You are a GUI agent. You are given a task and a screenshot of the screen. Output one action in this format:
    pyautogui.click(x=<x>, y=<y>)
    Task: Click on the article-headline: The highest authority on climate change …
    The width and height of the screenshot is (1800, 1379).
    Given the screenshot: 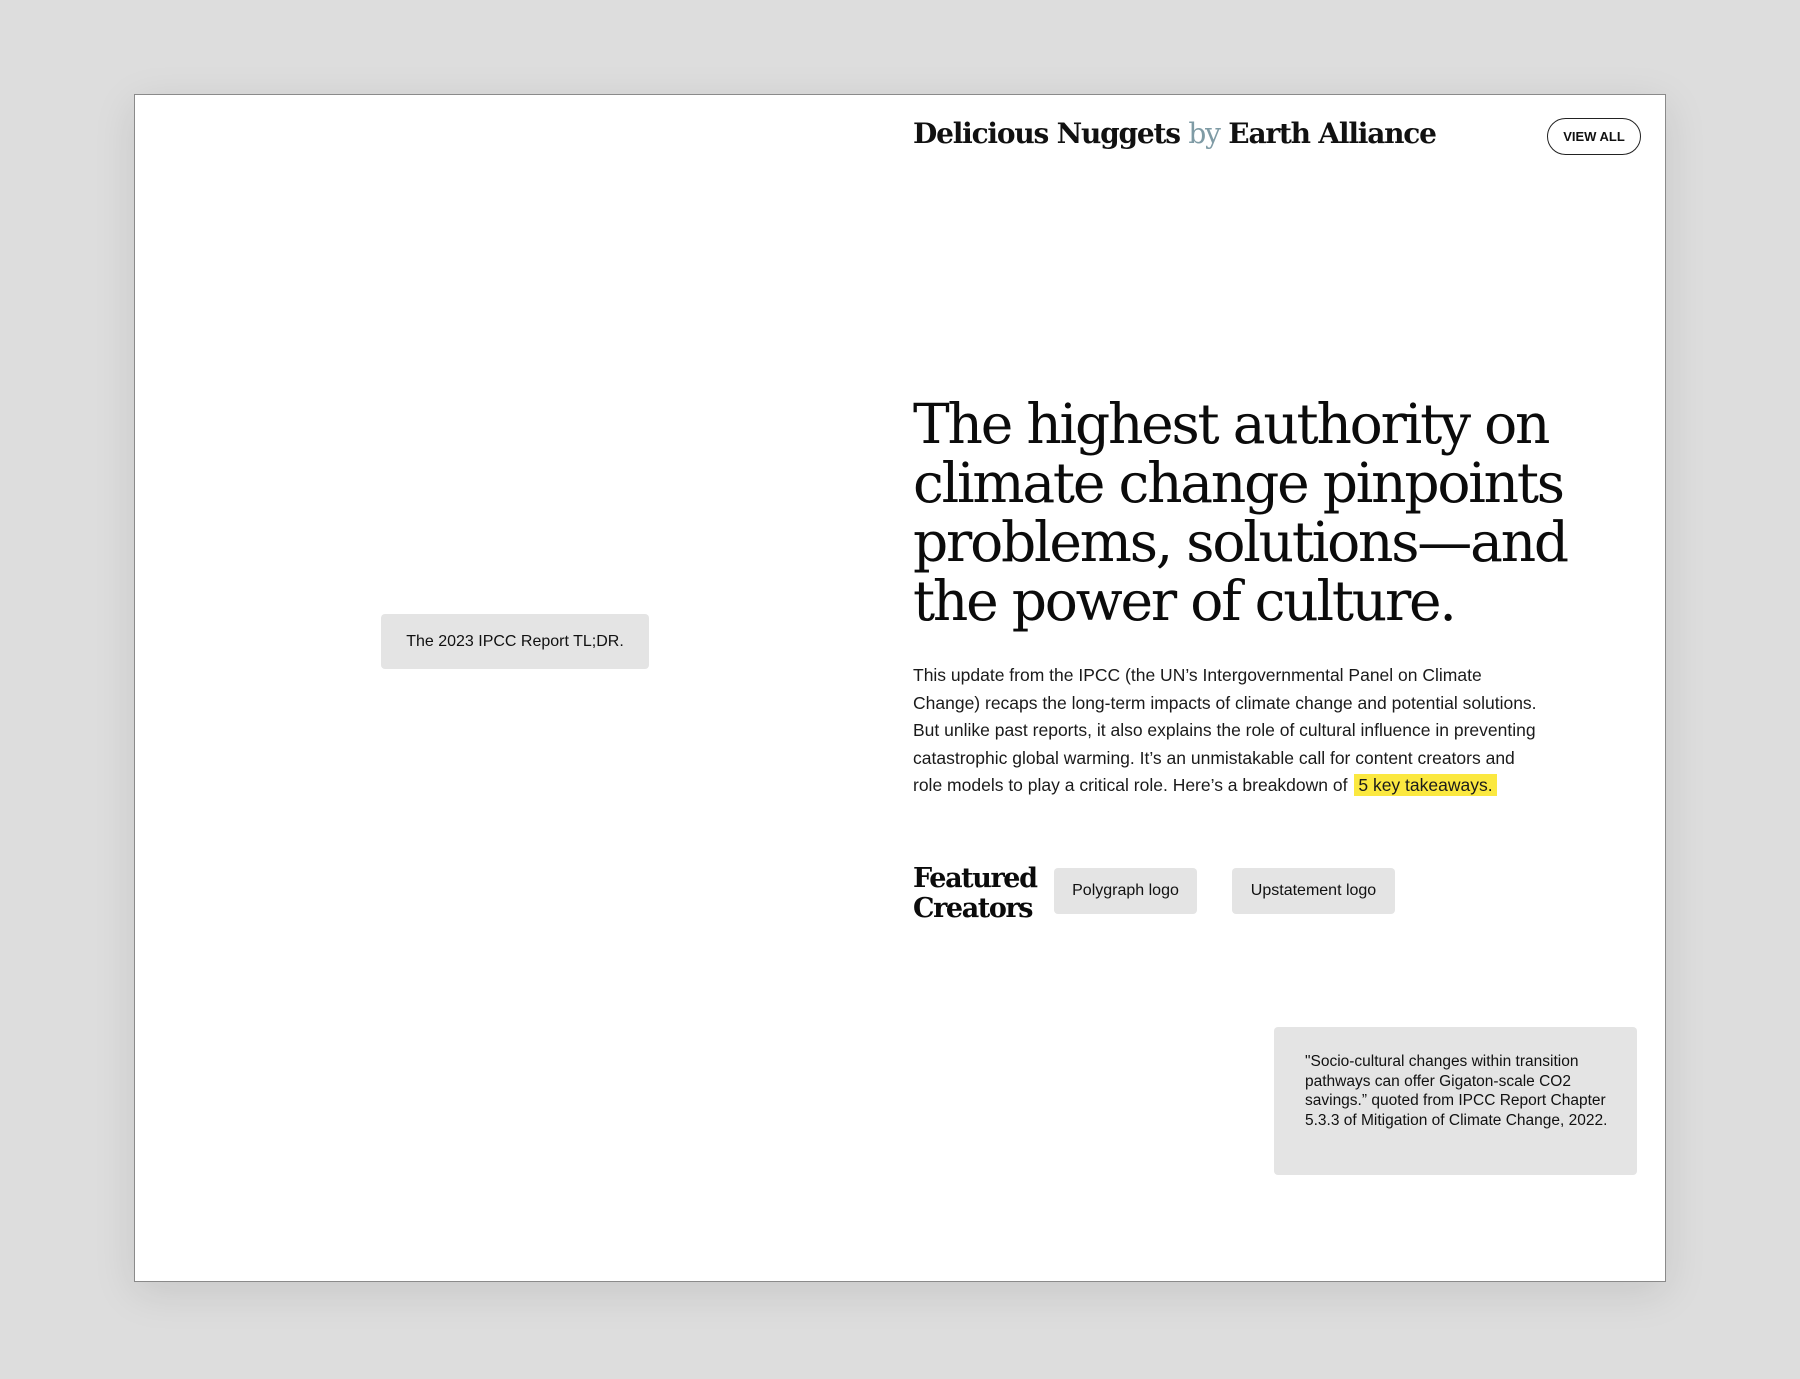 What is the action you would take?
    pyautogui.click(x=1241, y=512)
    